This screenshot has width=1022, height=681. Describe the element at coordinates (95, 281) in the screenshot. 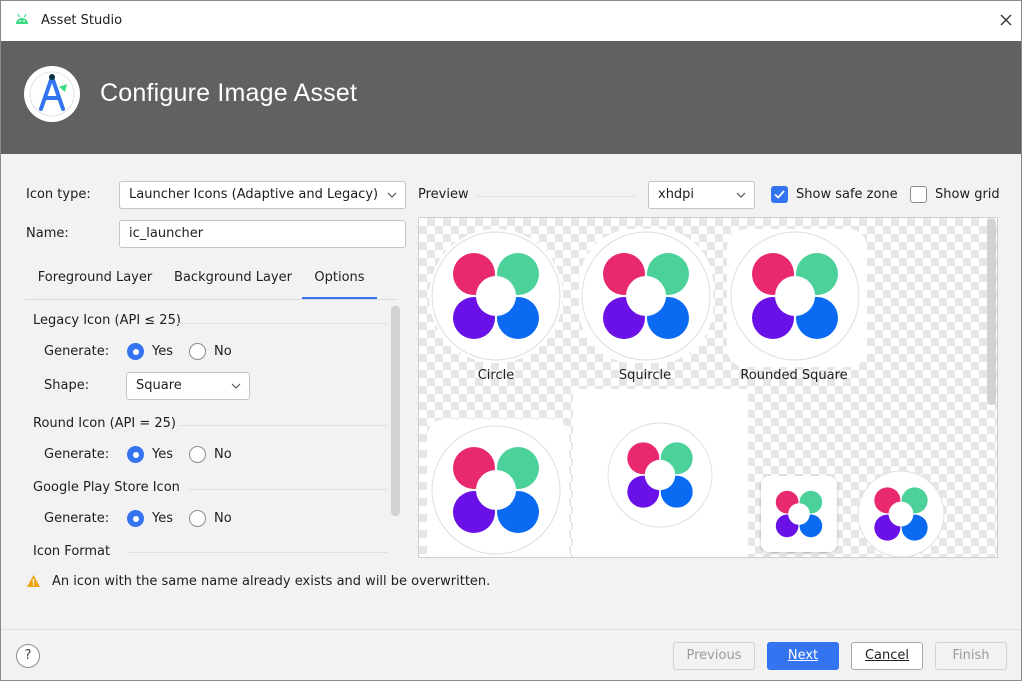

I see `tab-foreground-layer: Foreground Layer` at that location.